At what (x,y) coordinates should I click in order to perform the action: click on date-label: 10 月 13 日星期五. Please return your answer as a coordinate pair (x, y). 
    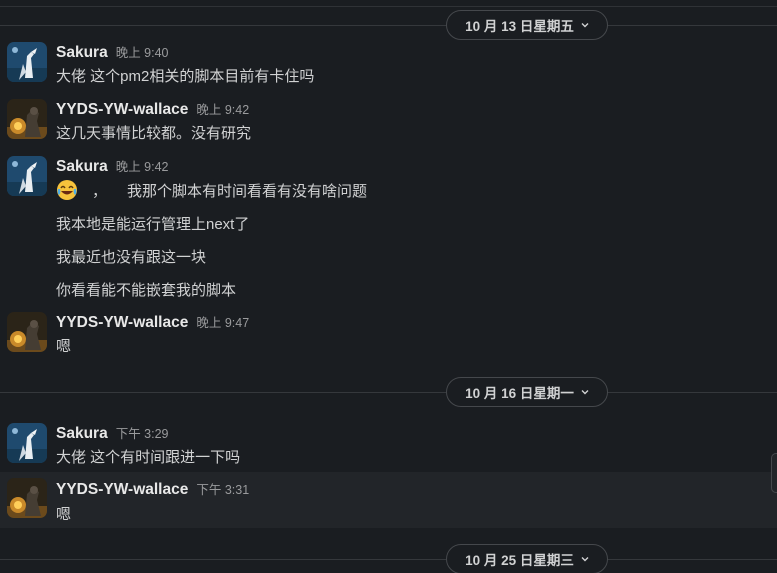
    Looking at the image, I should click on (519, 26).